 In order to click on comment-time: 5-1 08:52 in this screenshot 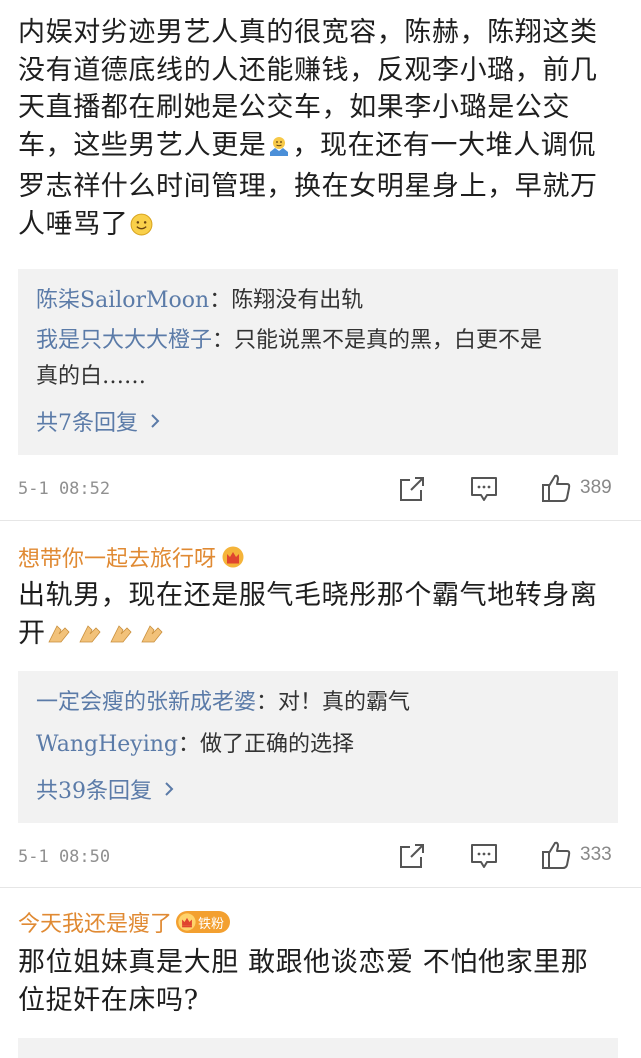, I will do `click(64, 489)`.